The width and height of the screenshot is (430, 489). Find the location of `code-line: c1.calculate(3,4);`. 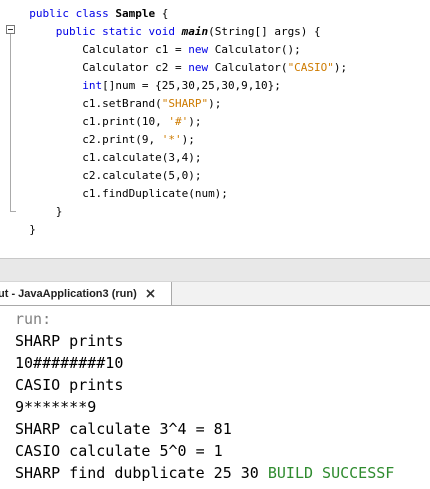

code-line: c1.calculate(3,4); is located at coordinates (108, 158).